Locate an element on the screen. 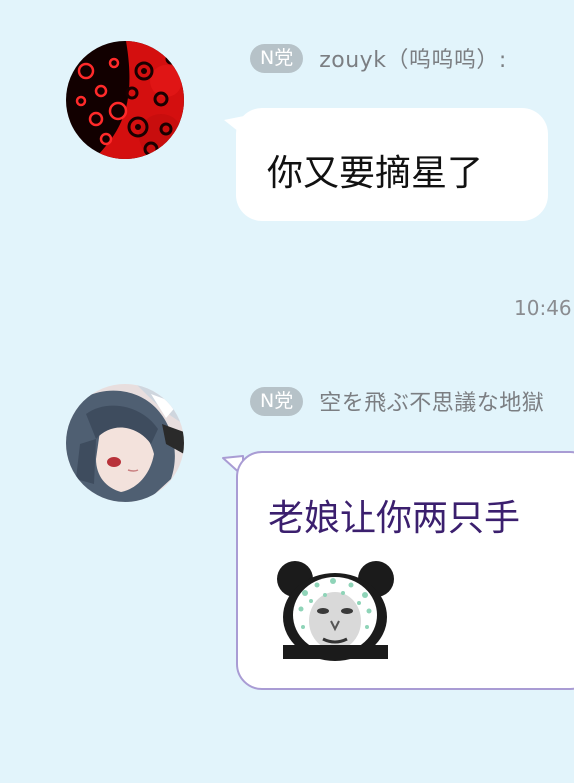  sender-name: 空を飛ぶ不思議な地獄 is located at coordinates (431, 401).